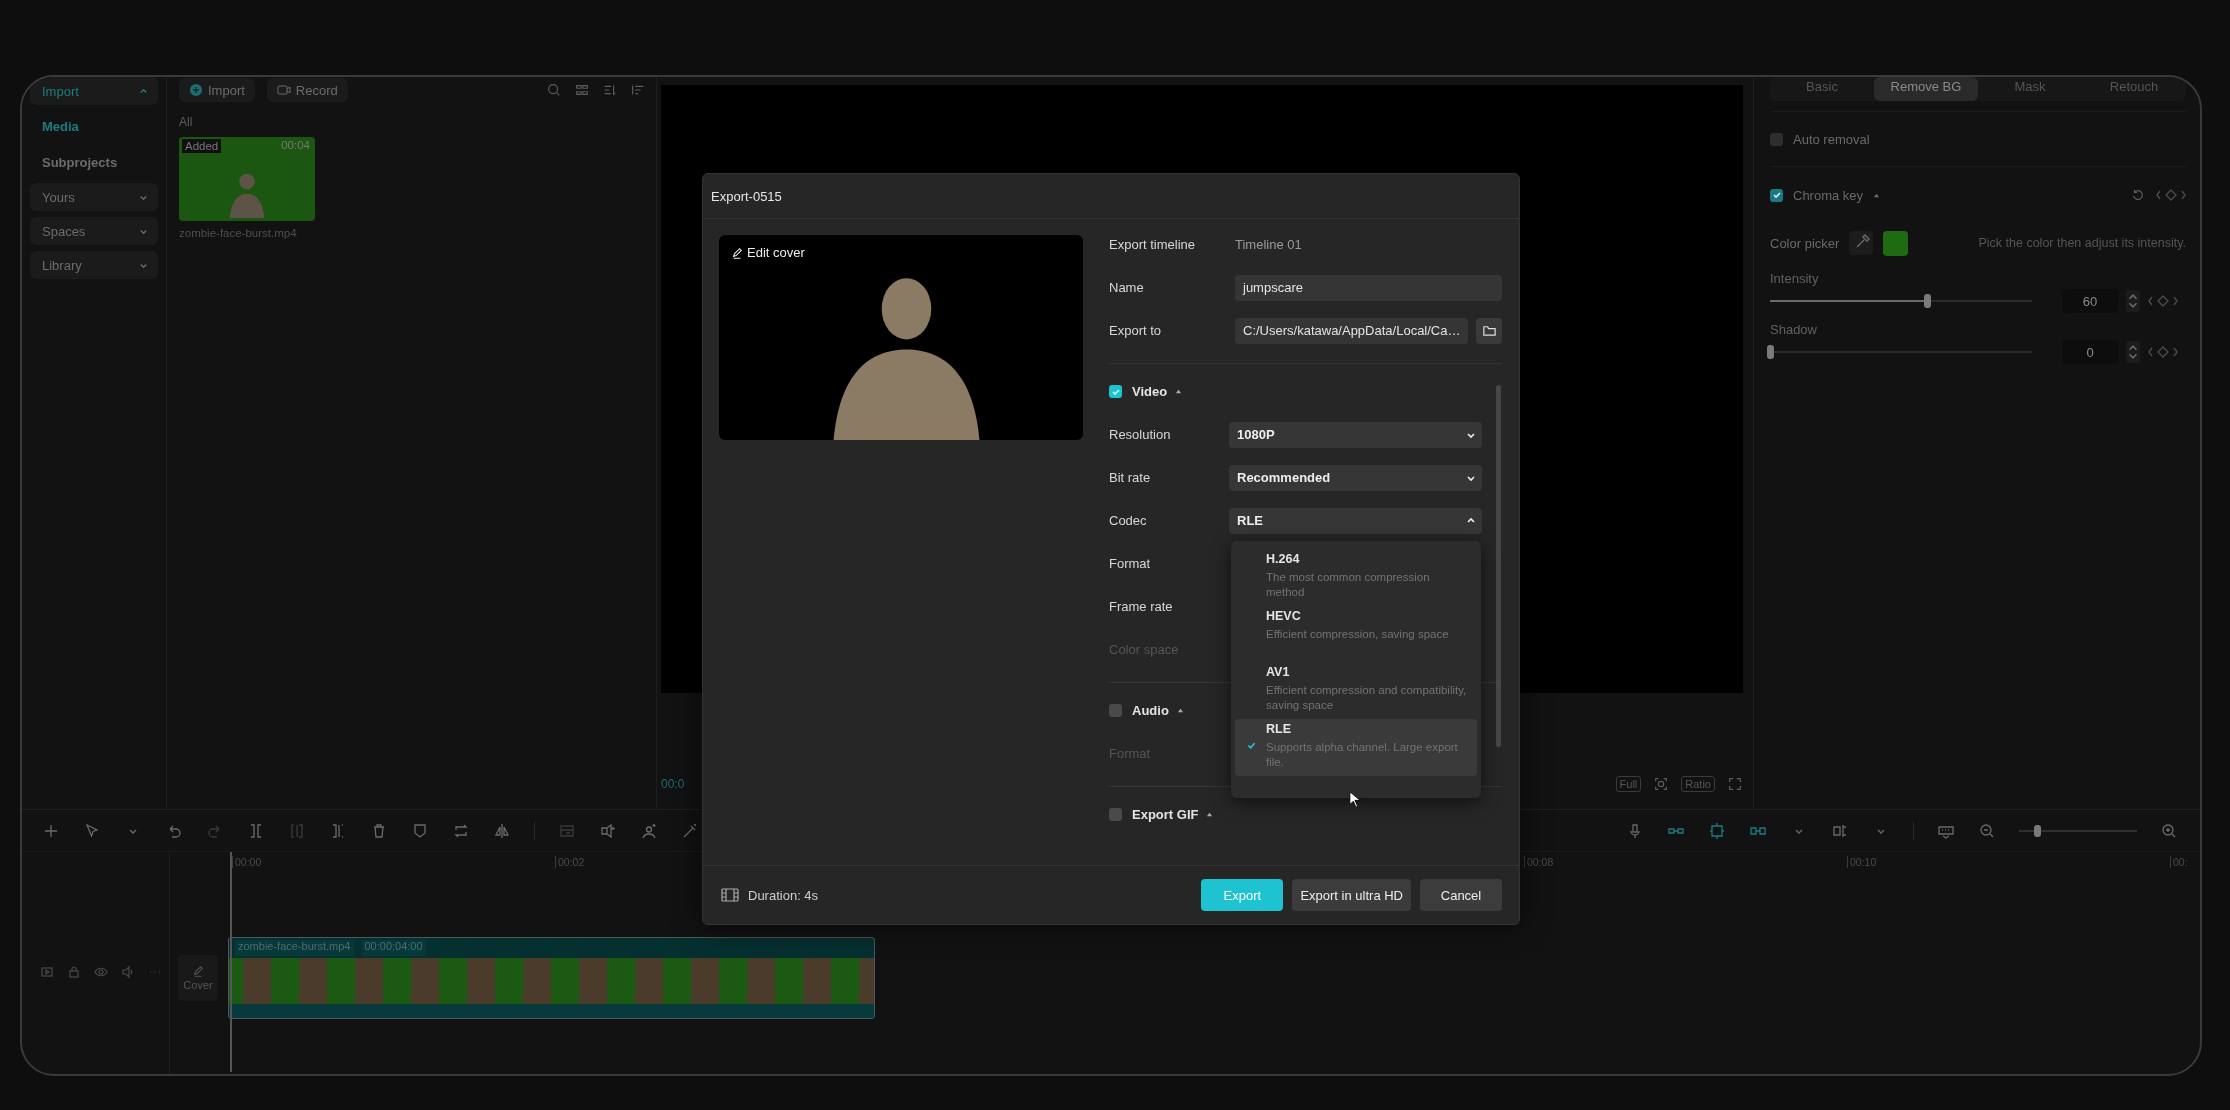 This screenshot has height=1110, width=2230. What do you see at coordinates (247, 179) in the screenshot?
I see `video-thumbnail: Added 00:04` at bounding box center [247, 179].